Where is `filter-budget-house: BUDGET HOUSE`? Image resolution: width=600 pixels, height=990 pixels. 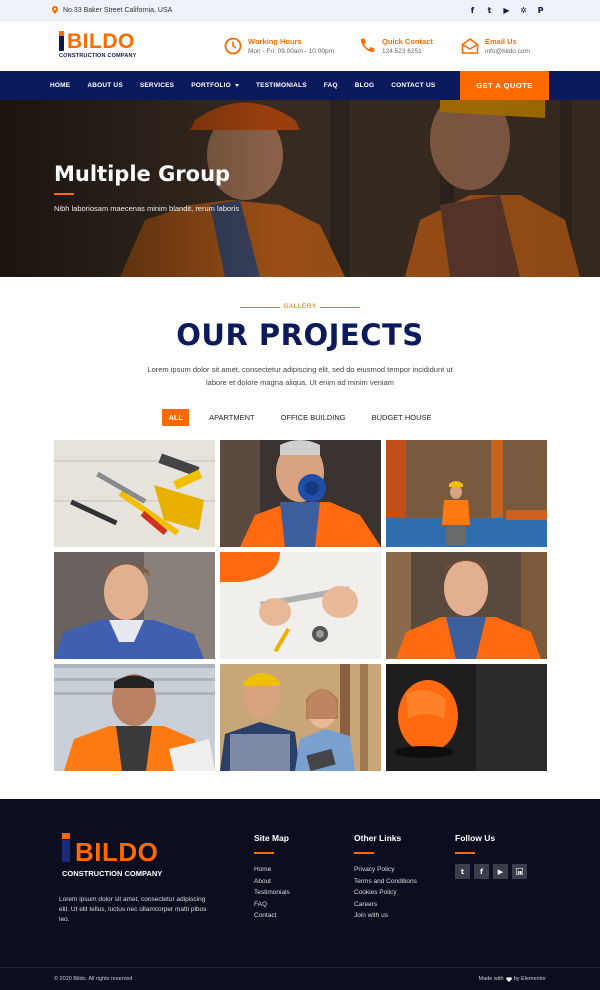
filter-budget-house: BUDGET HOUSE is located at coordinates (402, 417).